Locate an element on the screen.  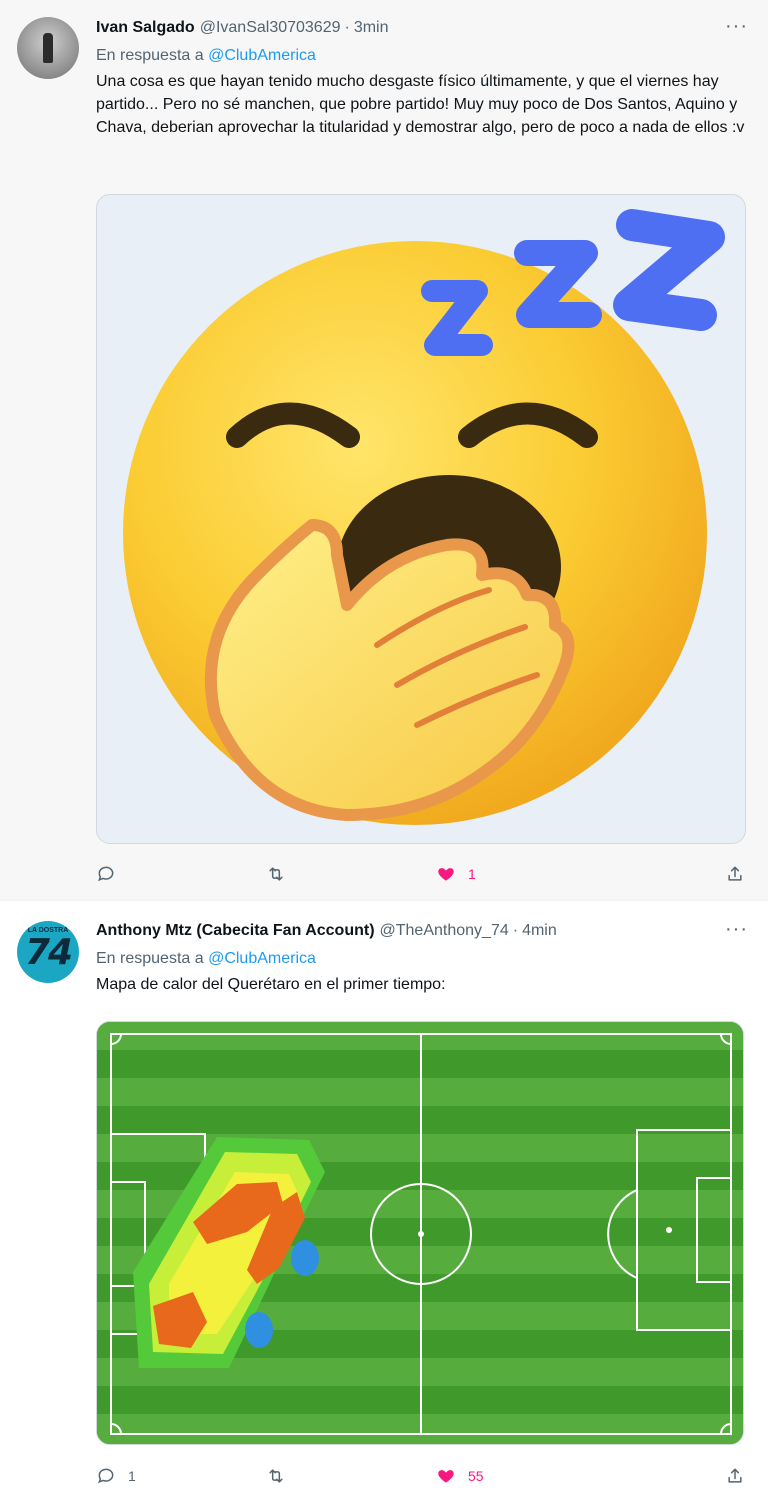
reply-button: 1 is located at coordinates (181, 1476).